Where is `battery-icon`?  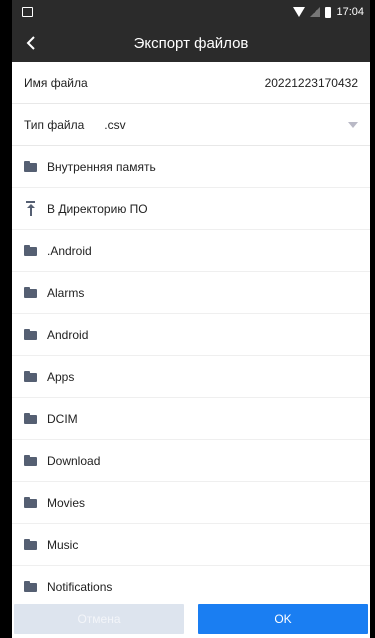 battery-icon is located at coordinates (328, 12).